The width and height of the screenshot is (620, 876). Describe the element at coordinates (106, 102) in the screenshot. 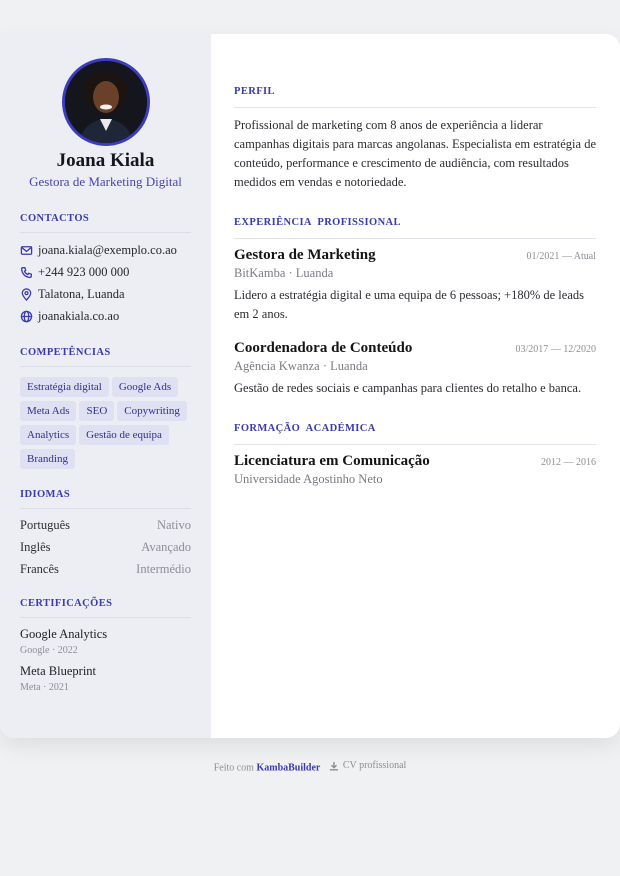

I see `avatar` at that location.